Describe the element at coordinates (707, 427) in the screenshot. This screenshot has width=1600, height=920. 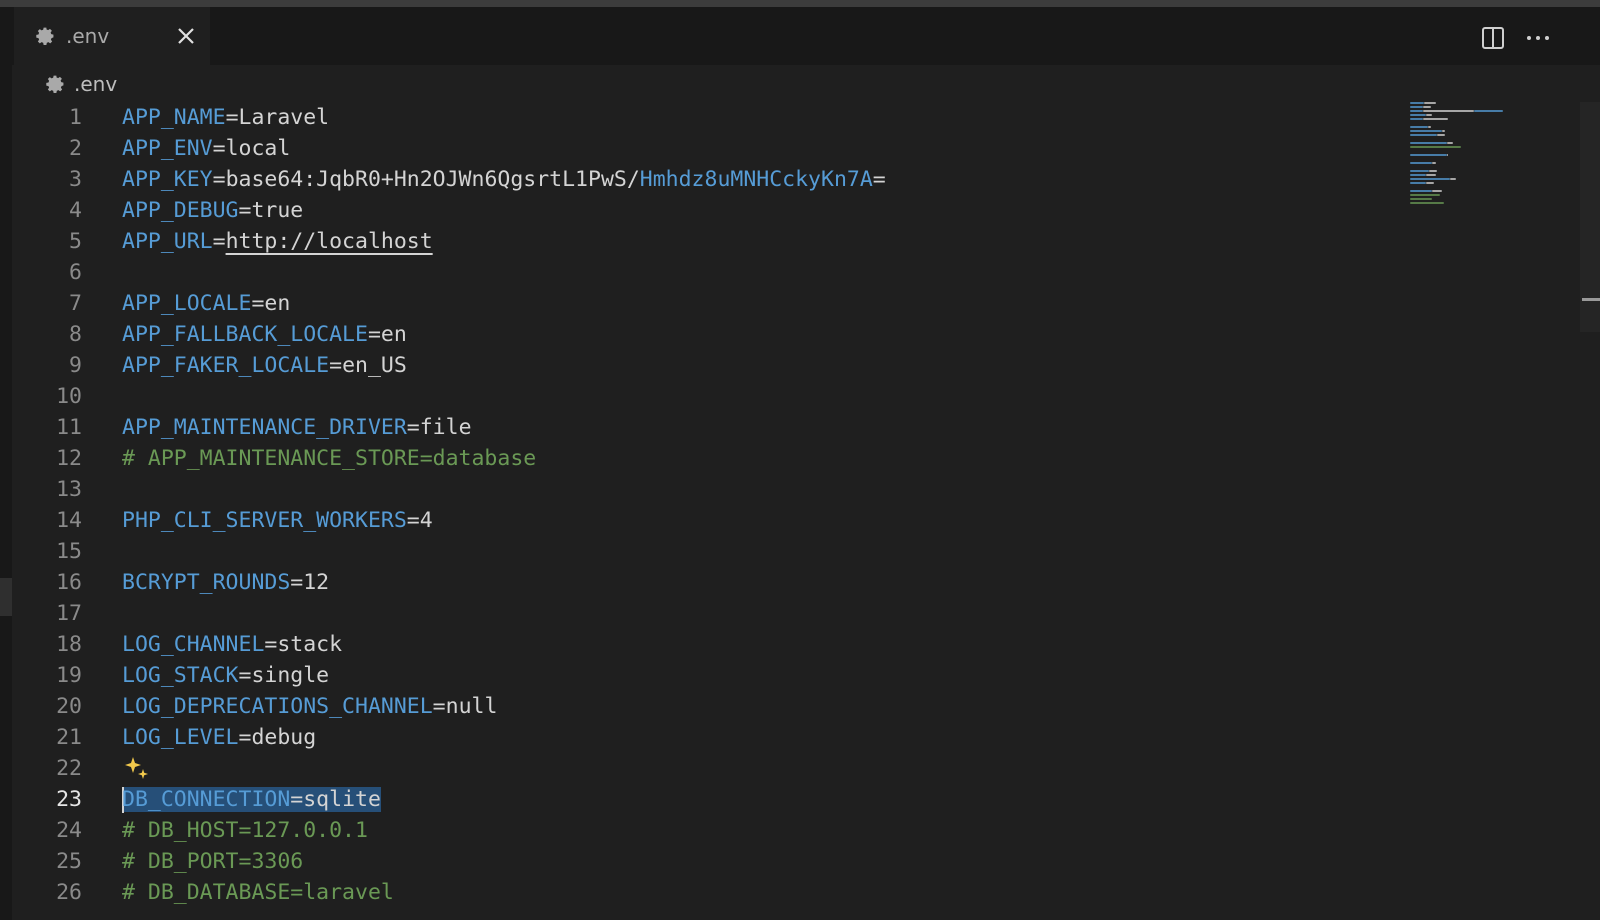
I see `code-line: 11 APP_MAINTENANCE_DRIVER=file` at that location.